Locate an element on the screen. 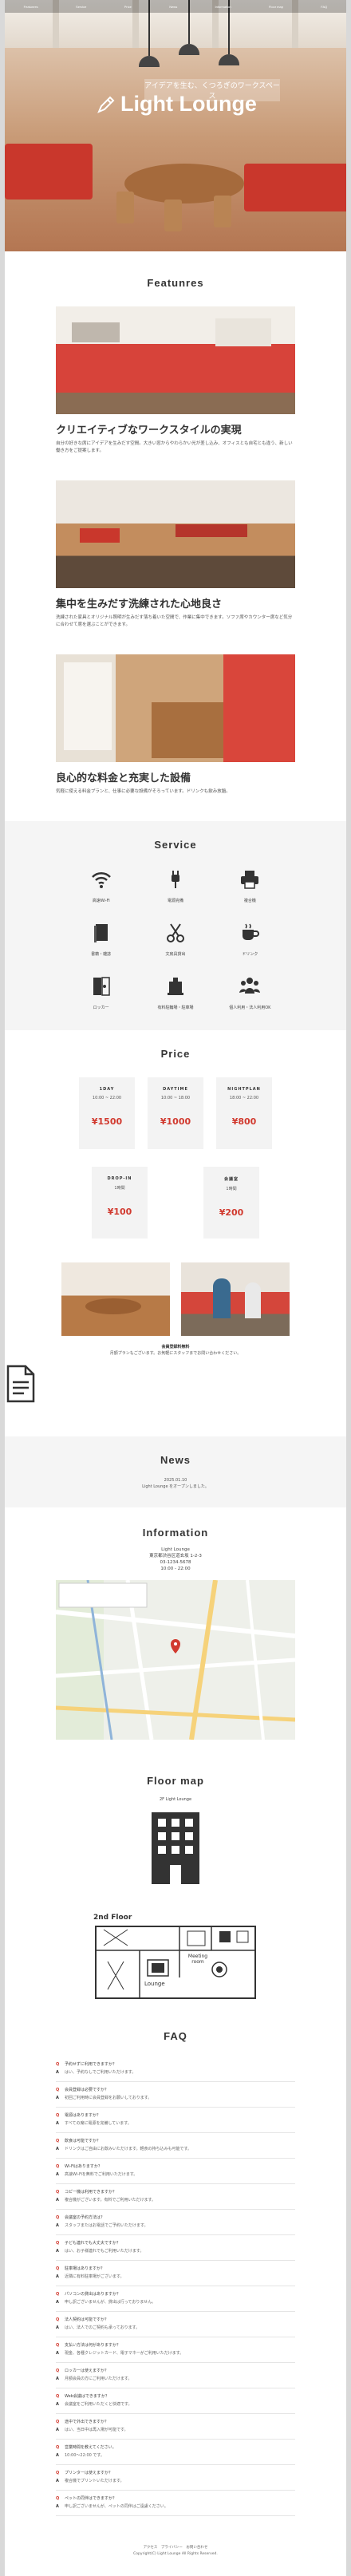  news-text: Light Lounge をオープンしました。 is located at coordinates (175, 1486).